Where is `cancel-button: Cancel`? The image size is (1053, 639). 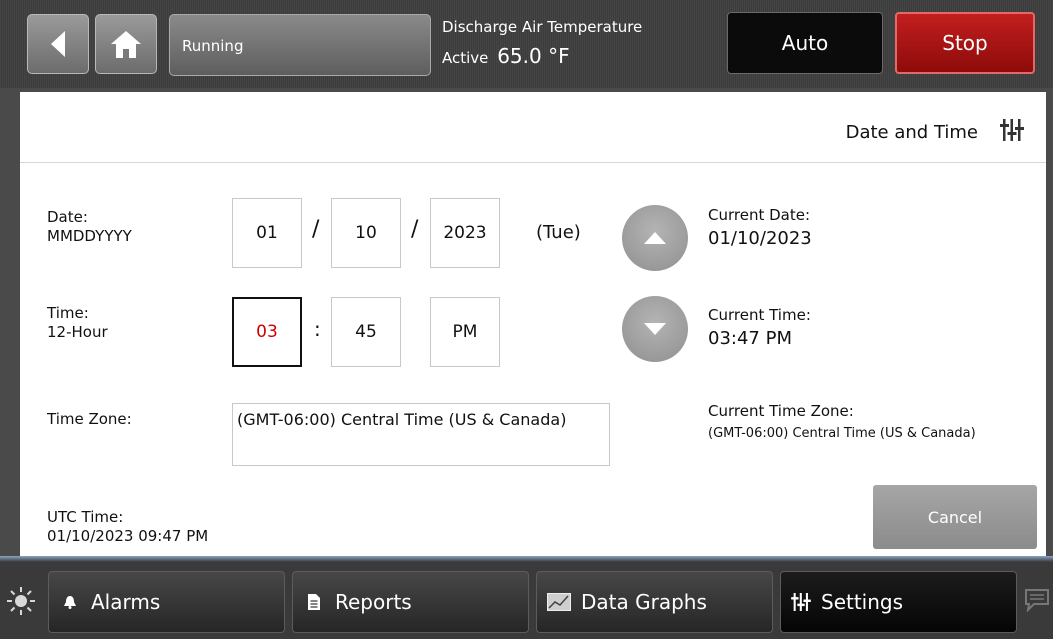 cancel-button: Cancel is located at coordinates (955, 517).